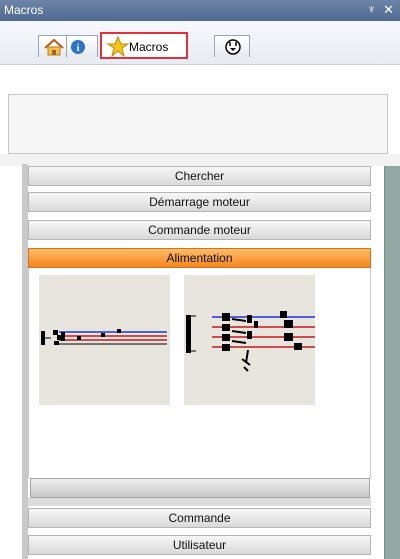 The width and height of the screenshot is (400, 559). I want to click on svg-text: i, so click(78, 48).